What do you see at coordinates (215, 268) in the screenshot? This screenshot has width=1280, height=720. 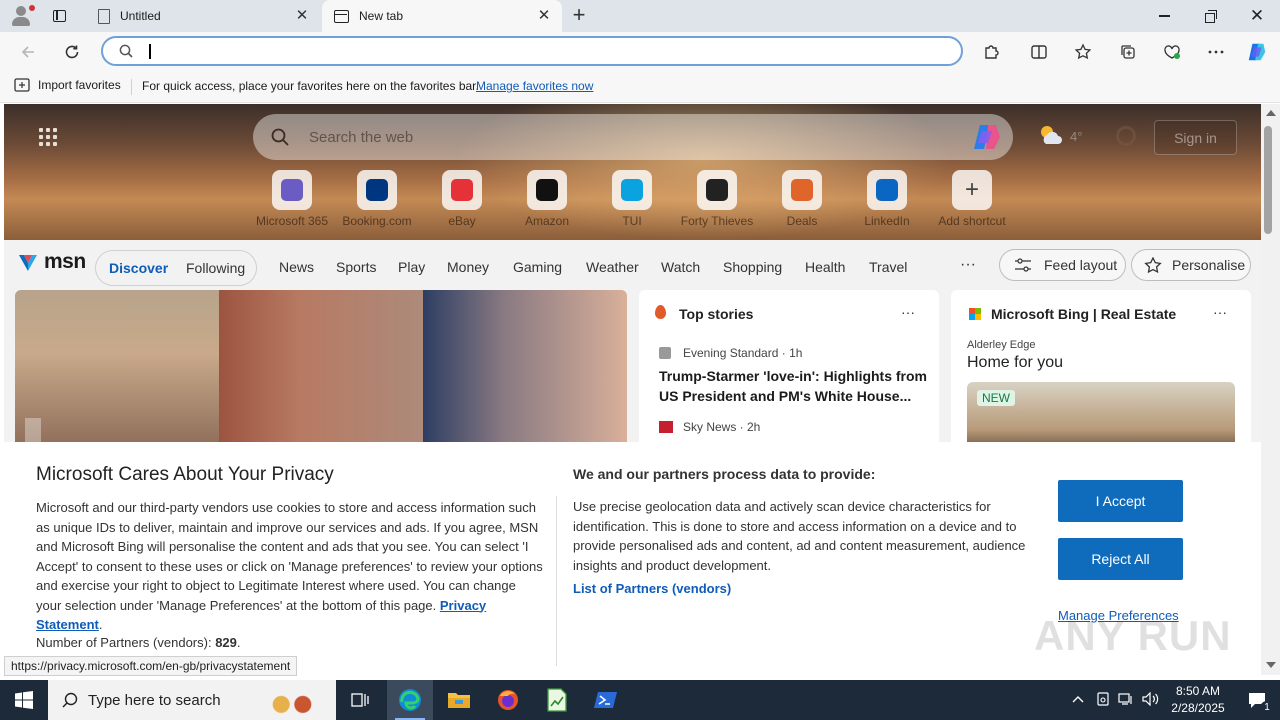 I see `tab-following: Following` at bounding box center [215, 268].